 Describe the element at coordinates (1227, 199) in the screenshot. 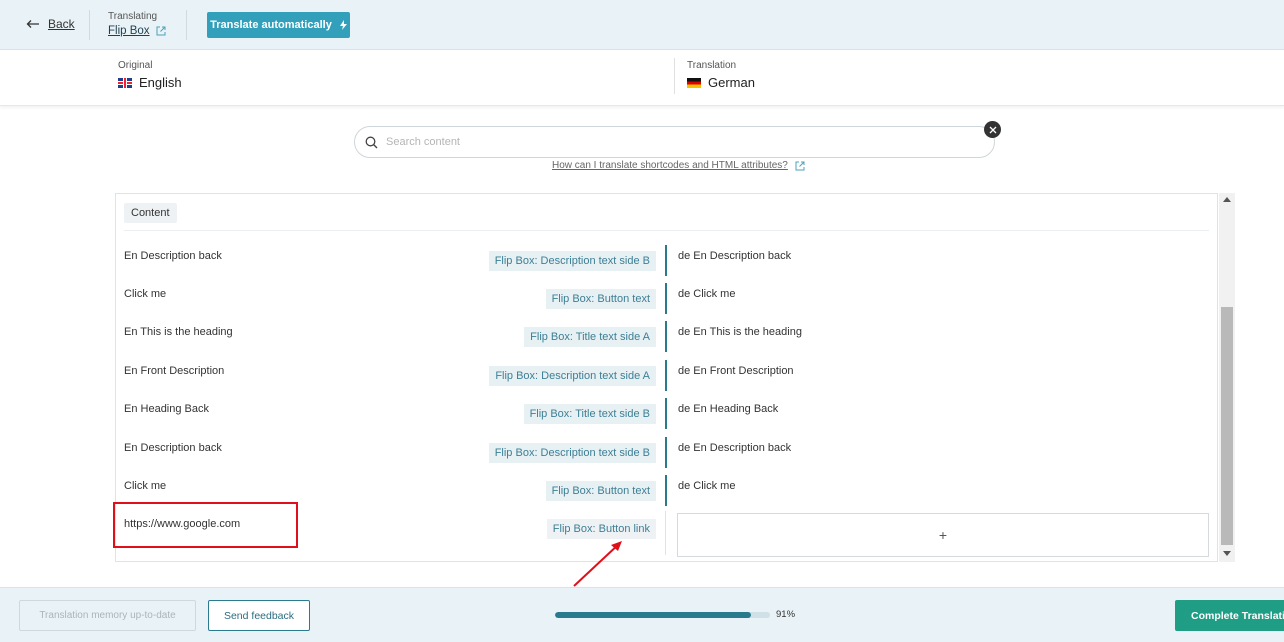

I see `scroll-up-arrow-icon` at that location.